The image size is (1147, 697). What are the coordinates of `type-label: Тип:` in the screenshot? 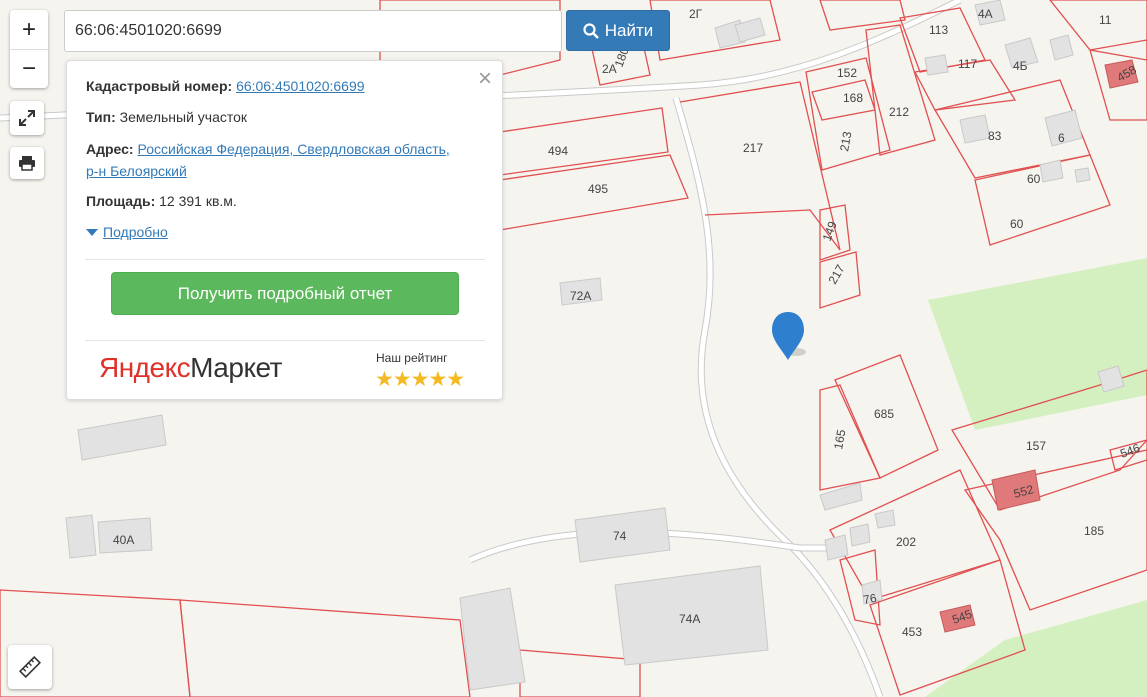 It's located at (101, 117).